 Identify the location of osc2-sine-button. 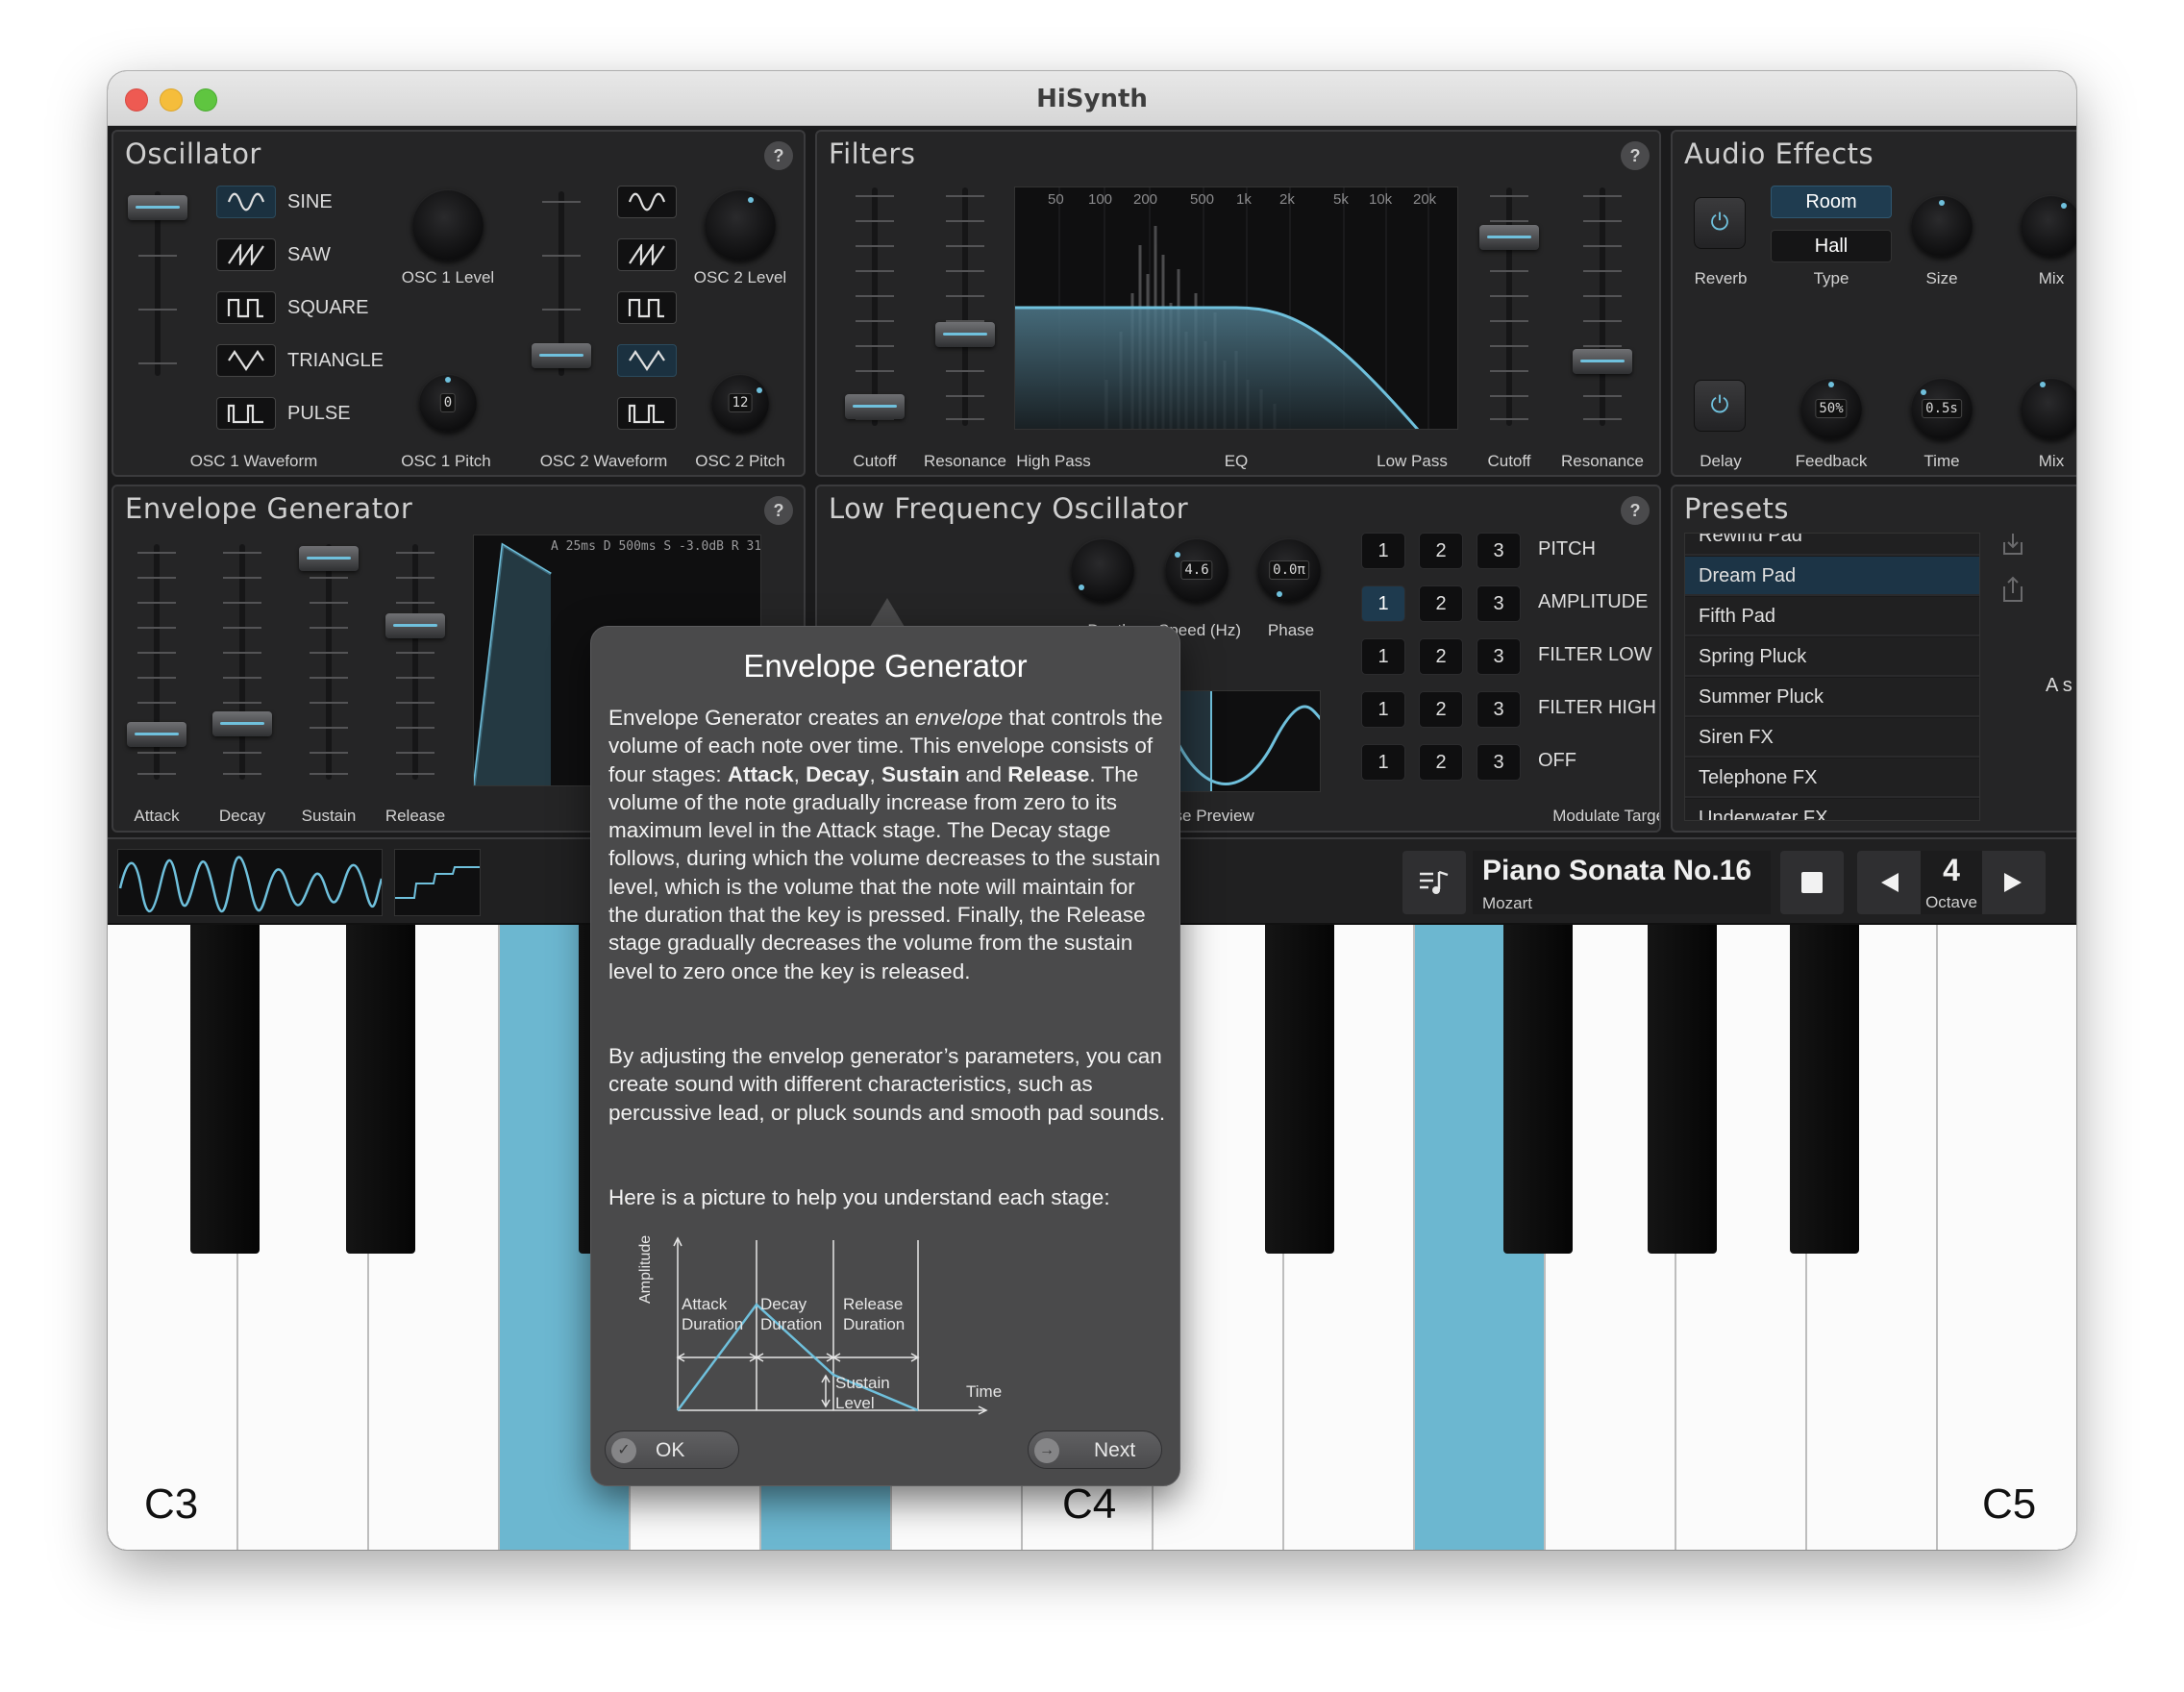
(647, 202).